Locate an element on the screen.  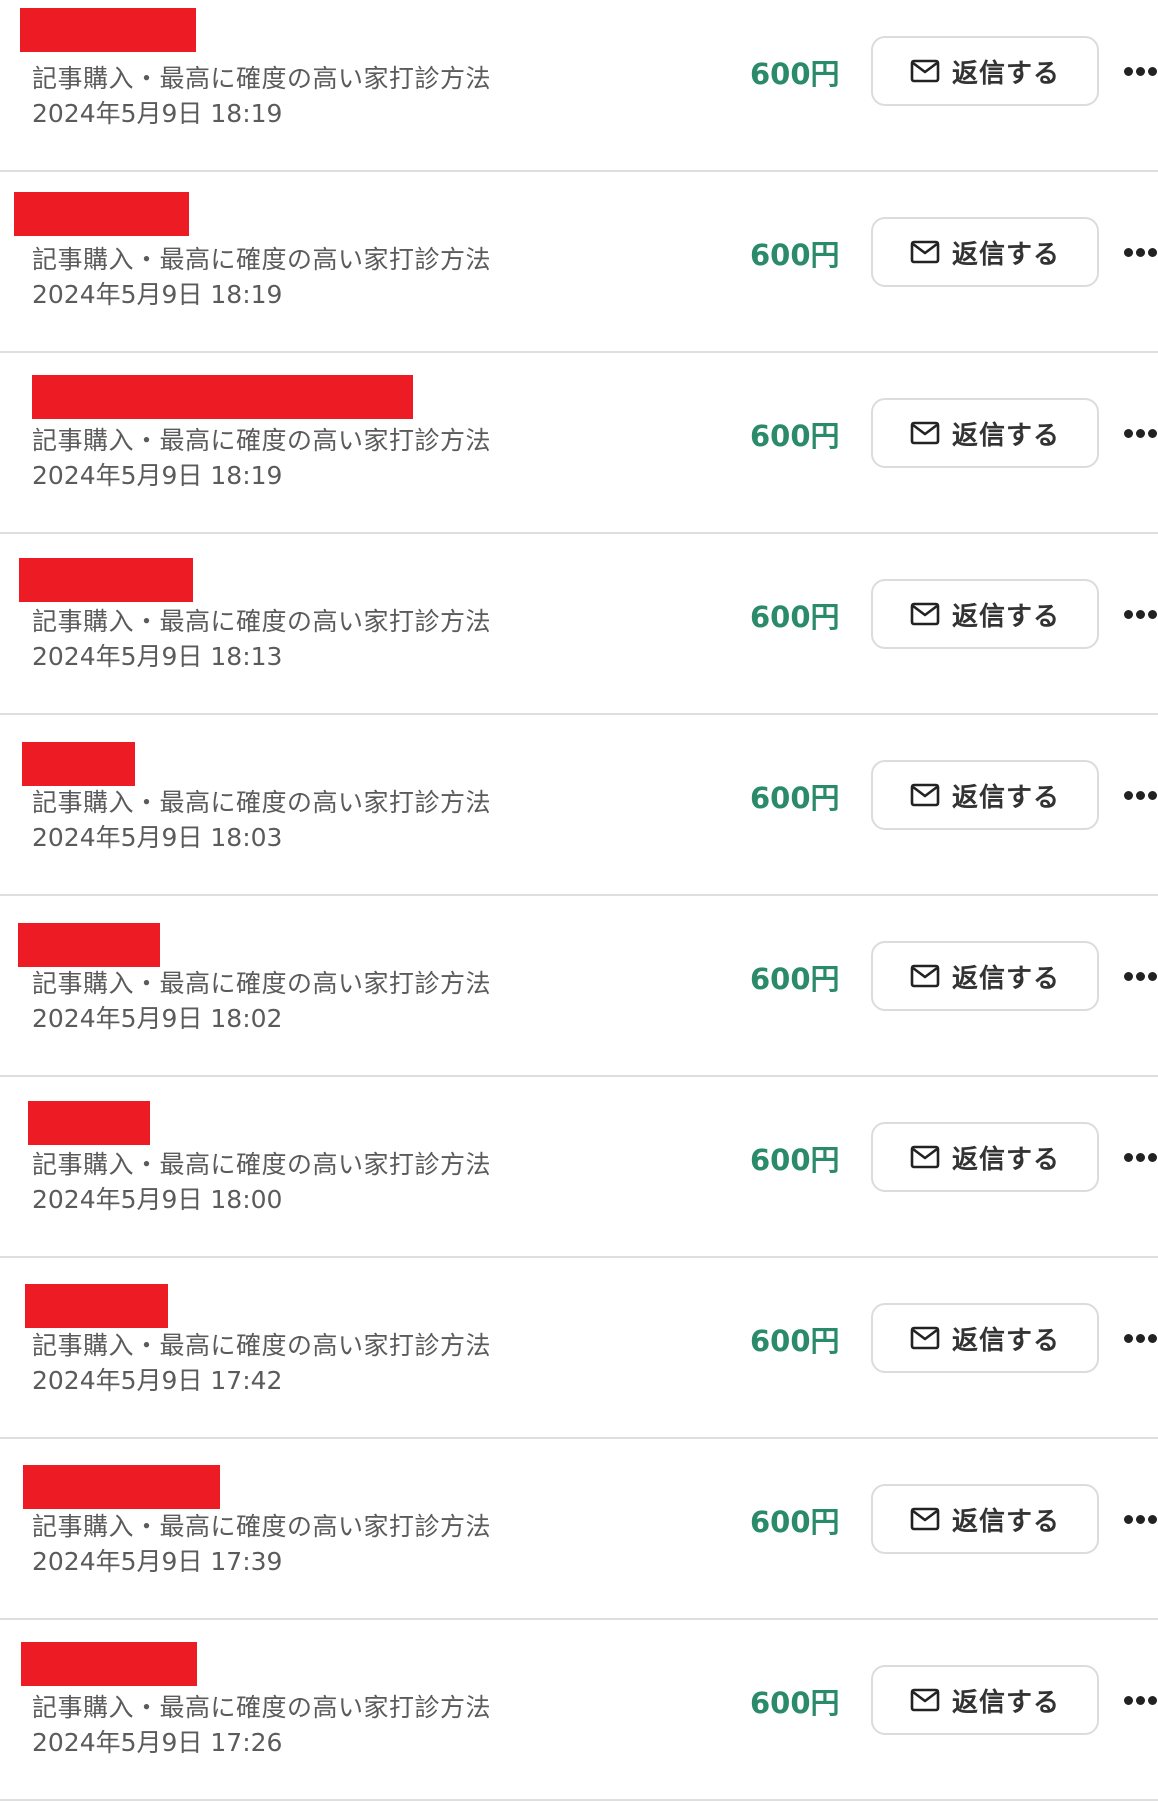
purchase-date: 2024年5月9日 18:13 is located at coordinates (157, 656).